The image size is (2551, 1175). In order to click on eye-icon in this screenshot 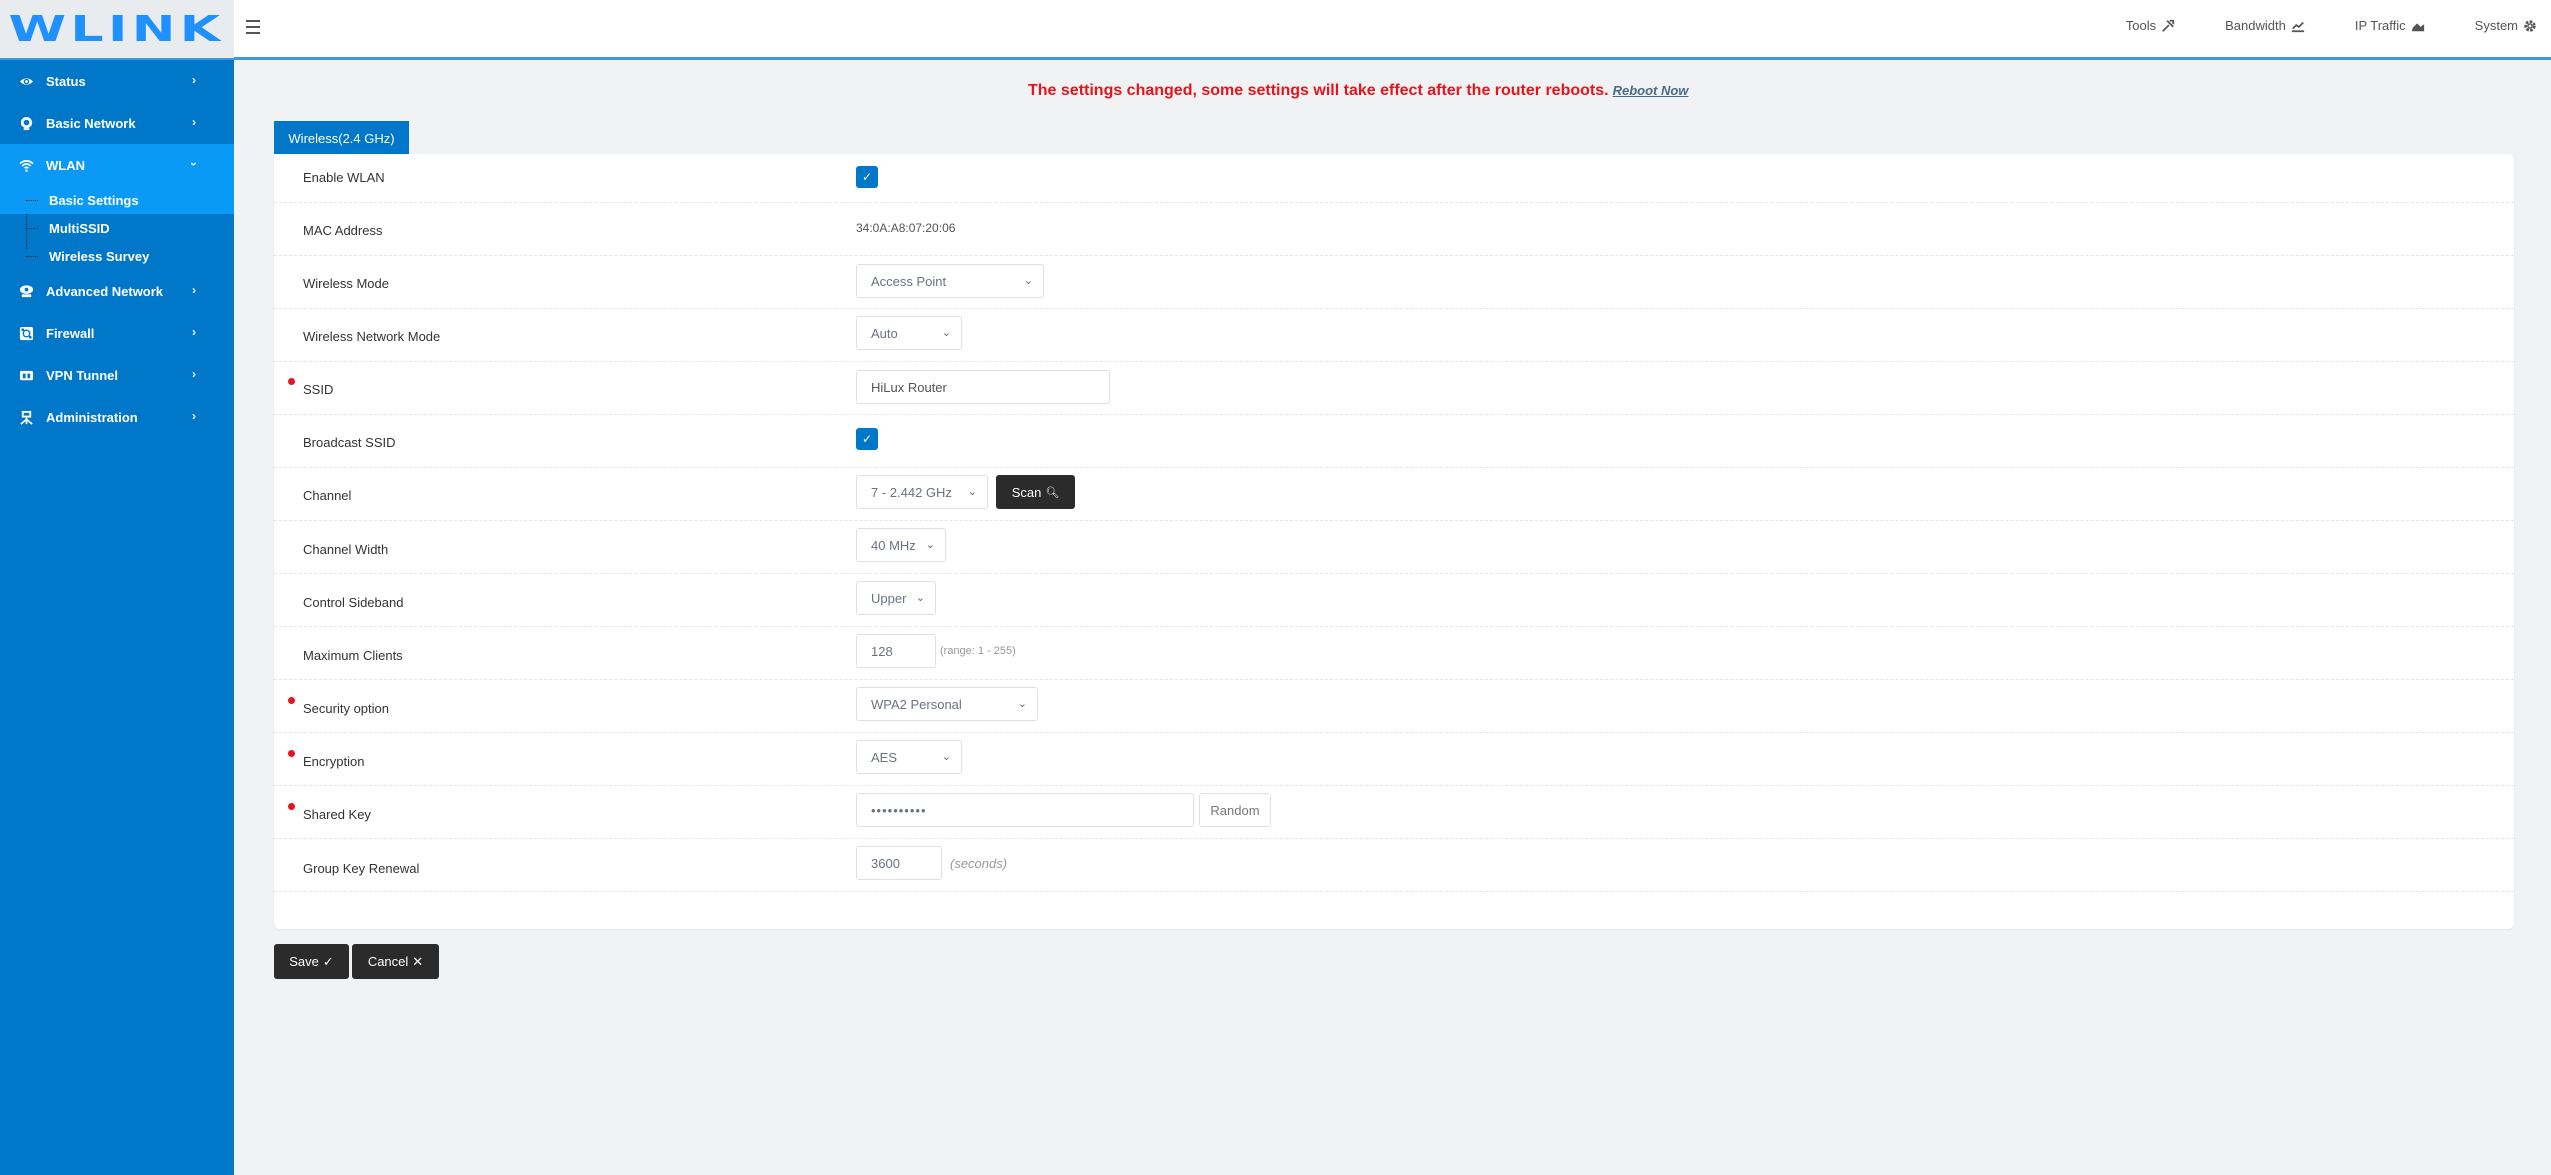, I will do `click(26, 81)`.